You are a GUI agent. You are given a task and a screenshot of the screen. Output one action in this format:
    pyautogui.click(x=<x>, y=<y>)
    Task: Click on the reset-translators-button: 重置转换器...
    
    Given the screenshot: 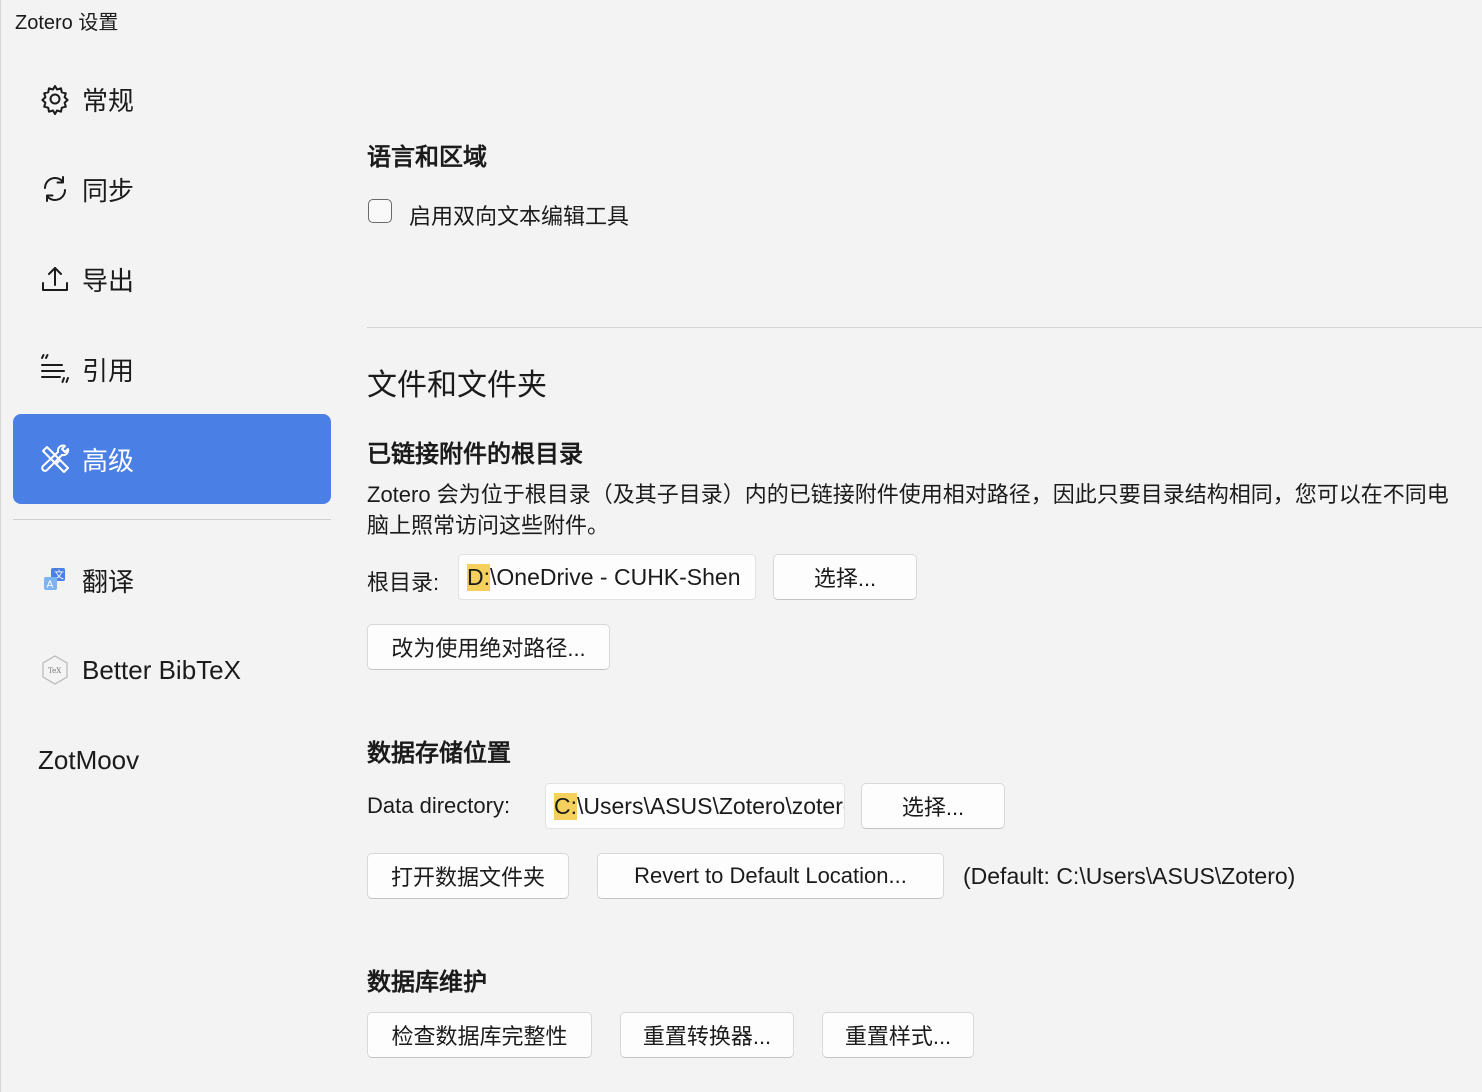 What is the action you would take?
    pyautogui.click(x=707, y=1035)
    